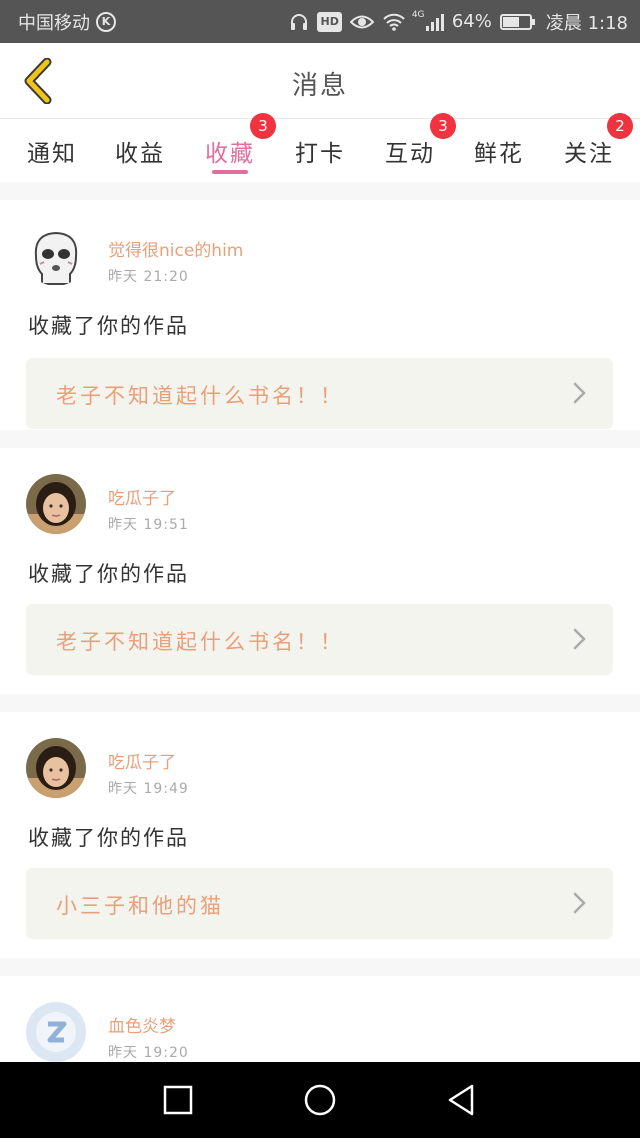 This screenshot has width=640, height=1138. I want to click on tab-earnings: 收益, so click(140, 151).